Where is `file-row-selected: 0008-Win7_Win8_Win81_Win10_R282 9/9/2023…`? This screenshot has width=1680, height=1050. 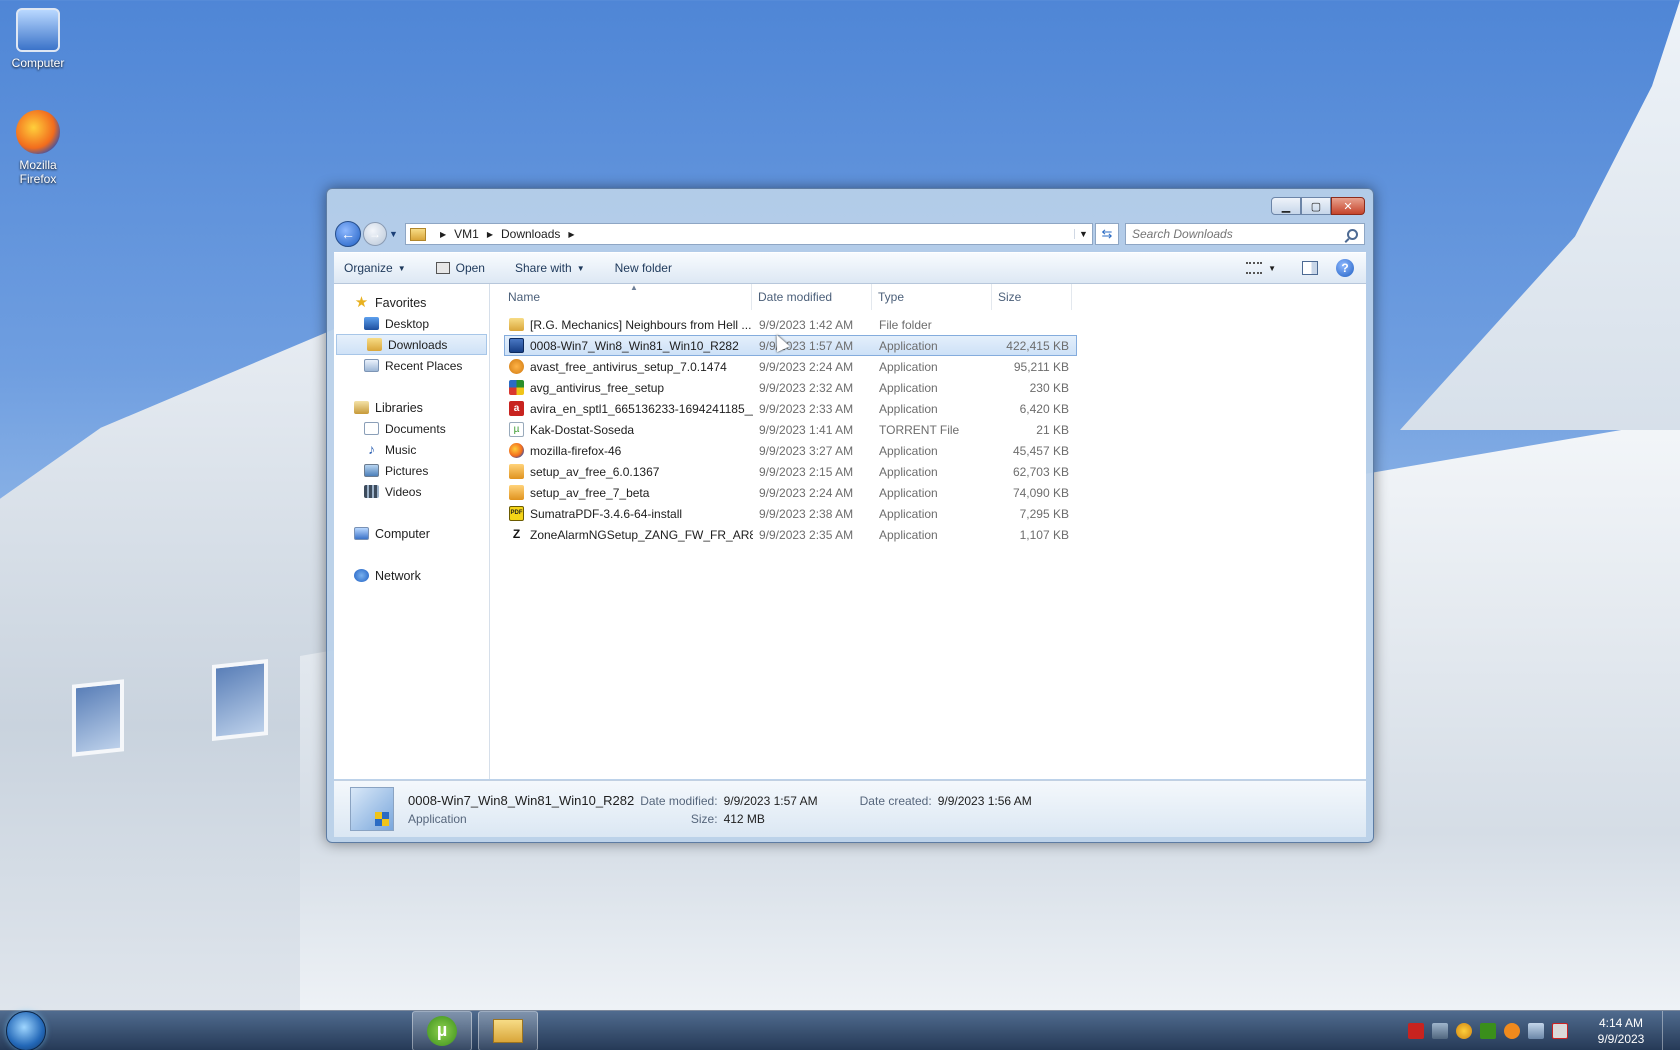
file-row-selected: 0008-Win7_Win8_Win81_Win10_R282 9/9/2023… is located at coordinates (790, 345).